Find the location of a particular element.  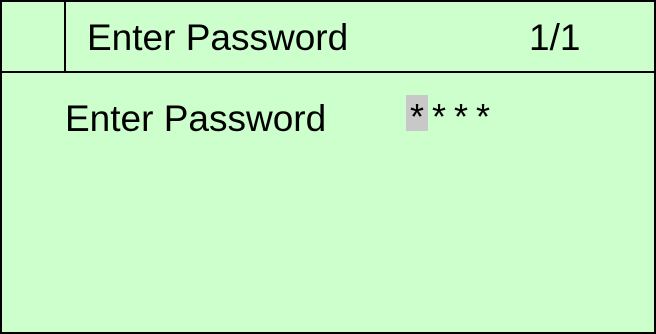

password-char-4: * is located at coordinates (483, 113).